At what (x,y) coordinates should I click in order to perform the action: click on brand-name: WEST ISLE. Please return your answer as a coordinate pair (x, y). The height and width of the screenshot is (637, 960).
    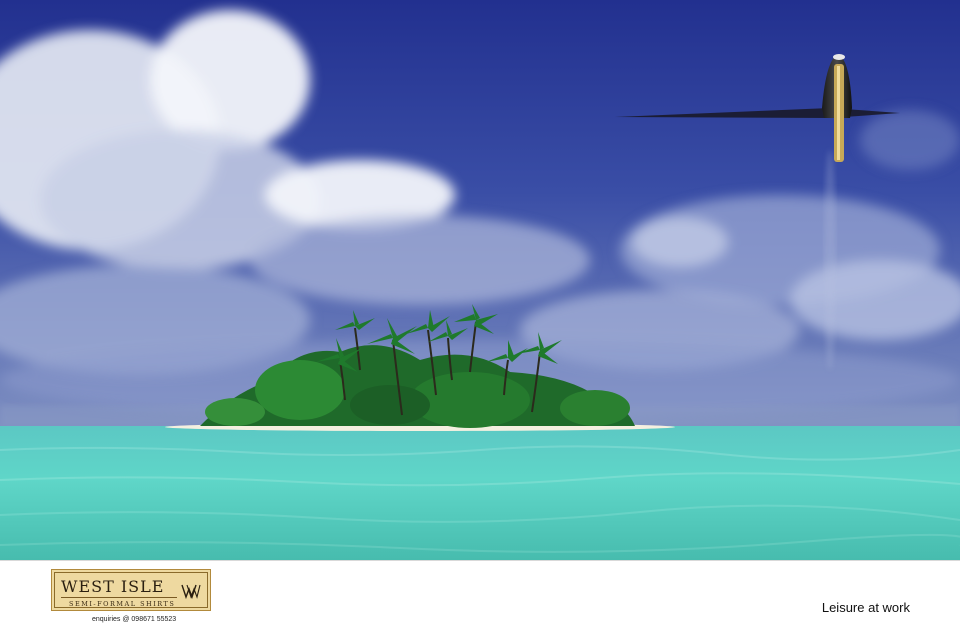
    Looking at the image, I should click on (113, 586).